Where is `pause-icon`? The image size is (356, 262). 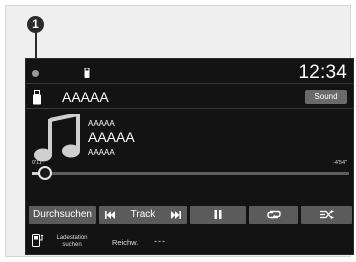 pause-icon is located at coordinates (218, 214).